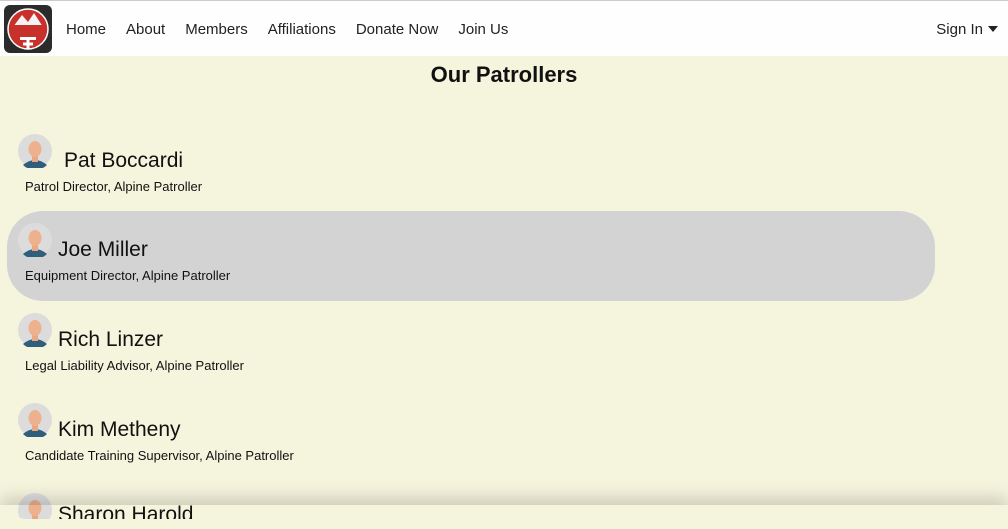 The width and height of the screenshot is (1008, 529). I want to click on caret-down-icon, so click(993, 29).